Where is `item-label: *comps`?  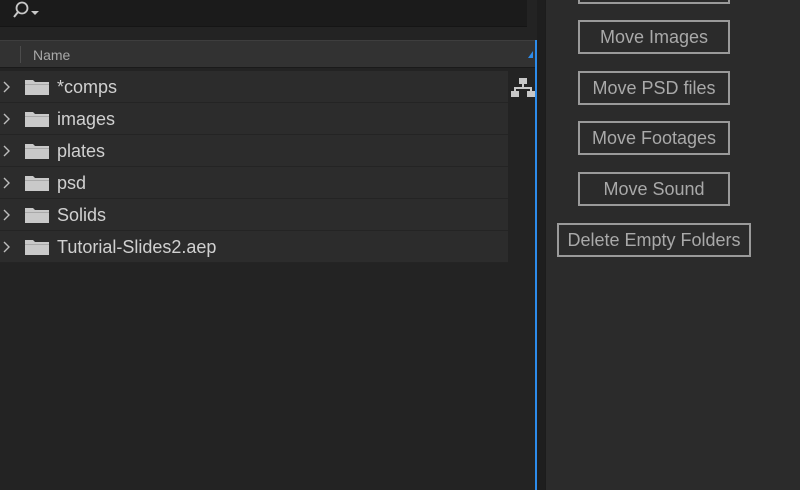 item-label: *comps is located at coordinates (87, 87).